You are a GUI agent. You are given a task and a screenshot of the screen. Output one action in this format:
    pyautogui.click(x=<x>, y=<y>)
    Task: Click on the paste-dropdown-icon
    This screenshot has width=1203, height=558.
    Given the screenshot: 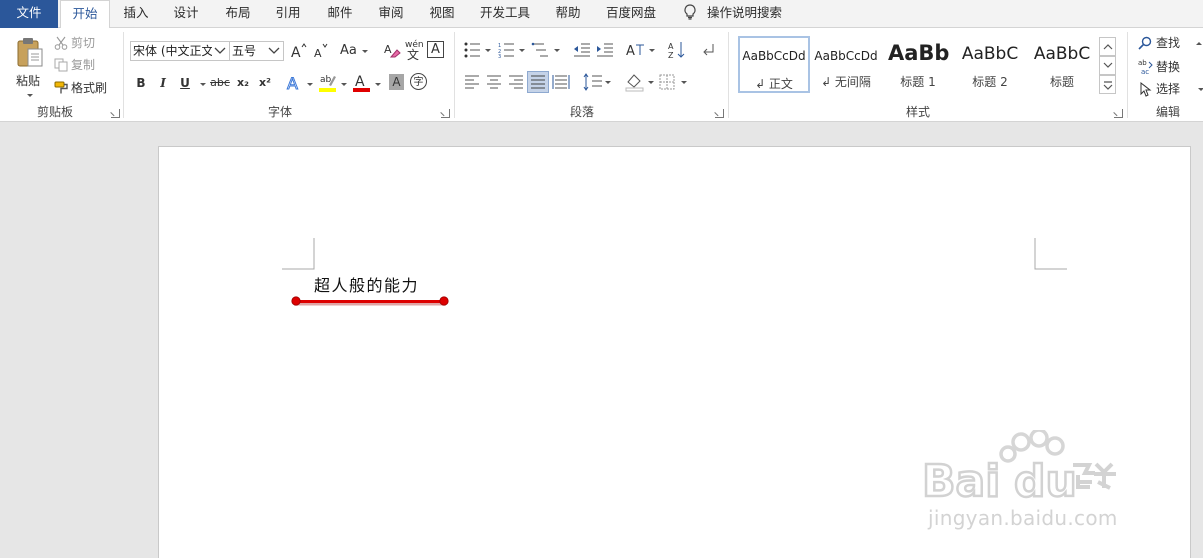 What is the action you would take?
    pyautogui.click(x=30, y=95)
    